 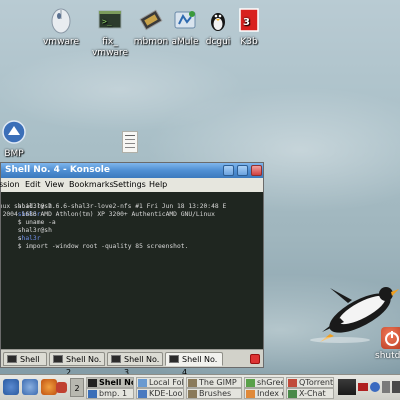 What do you see at coordinates (390, 338) in the screenshot?
I see `shutdown-icon` at bounding box center [390, 338].